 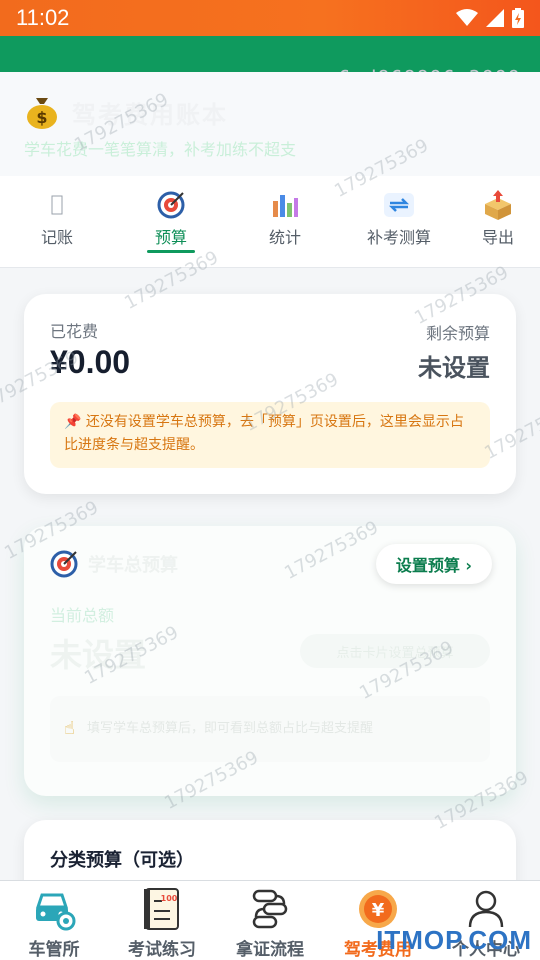 I want to click on tab-retest-label: 补考测算, so click(x=398, y=237).